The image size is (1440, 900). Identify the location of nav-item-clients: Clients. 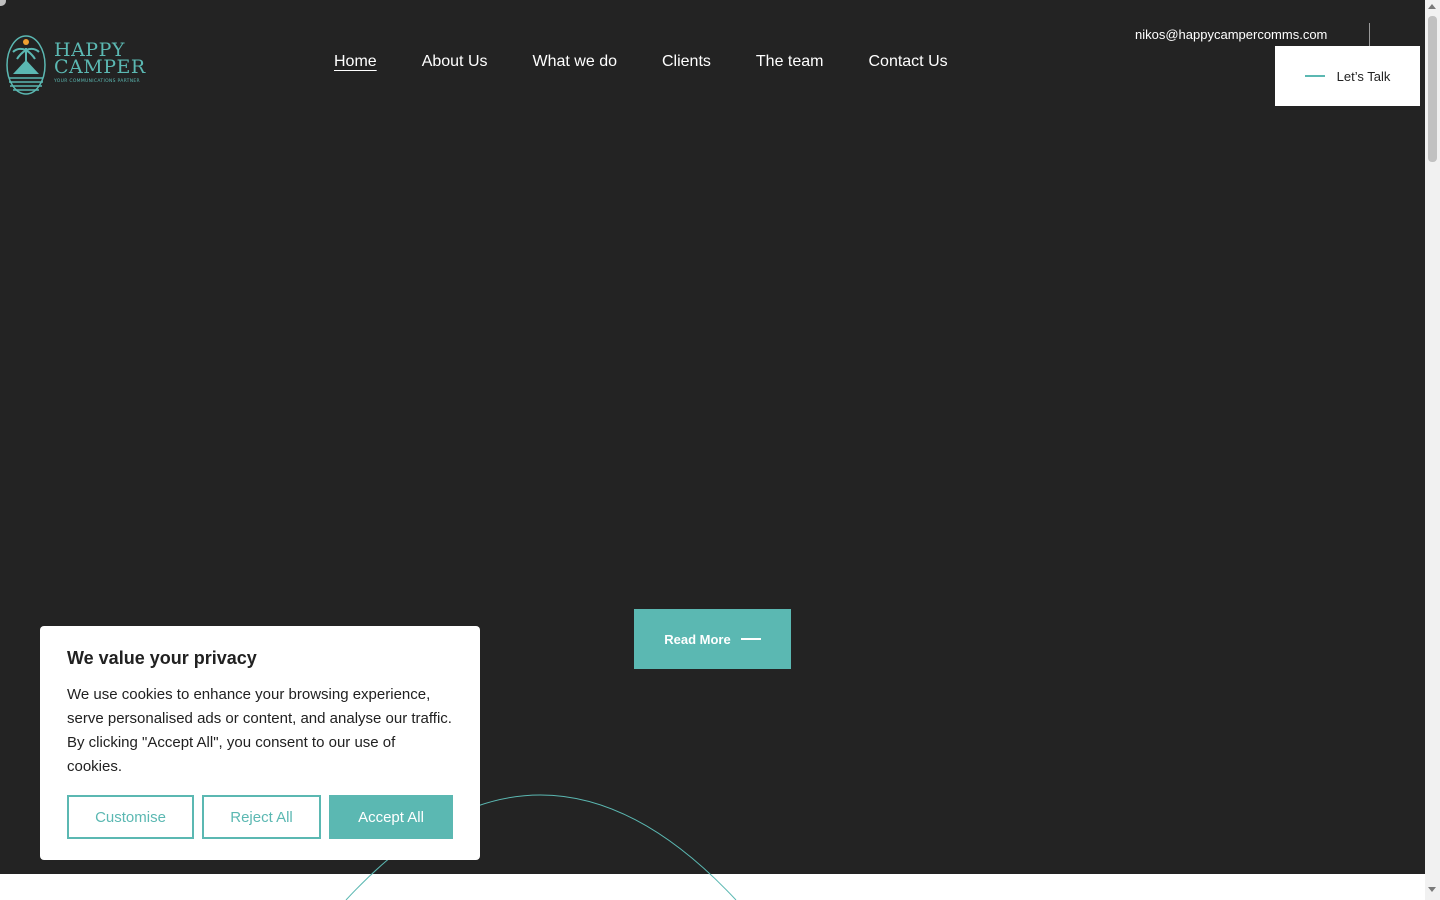
(686, 62).